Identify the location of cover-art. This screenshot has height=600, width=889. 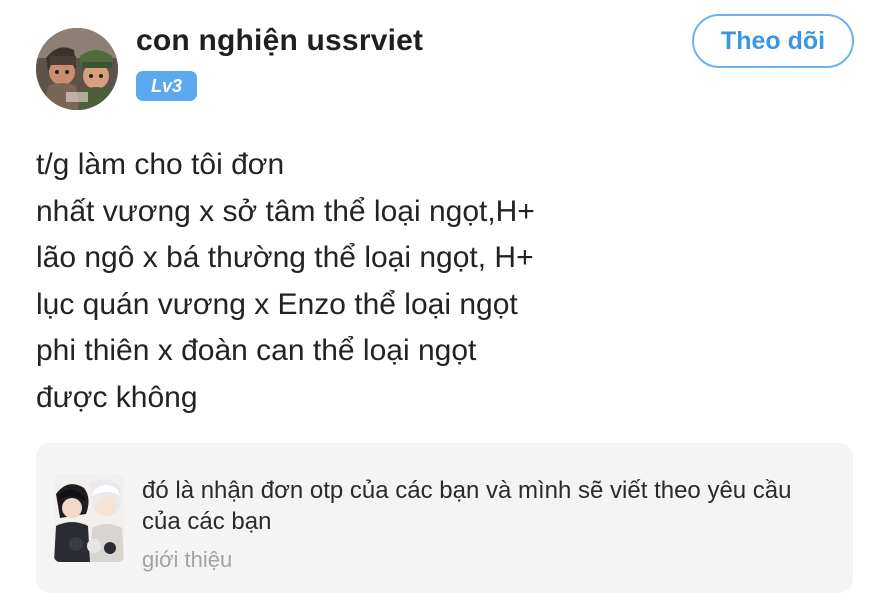
(89, 518).